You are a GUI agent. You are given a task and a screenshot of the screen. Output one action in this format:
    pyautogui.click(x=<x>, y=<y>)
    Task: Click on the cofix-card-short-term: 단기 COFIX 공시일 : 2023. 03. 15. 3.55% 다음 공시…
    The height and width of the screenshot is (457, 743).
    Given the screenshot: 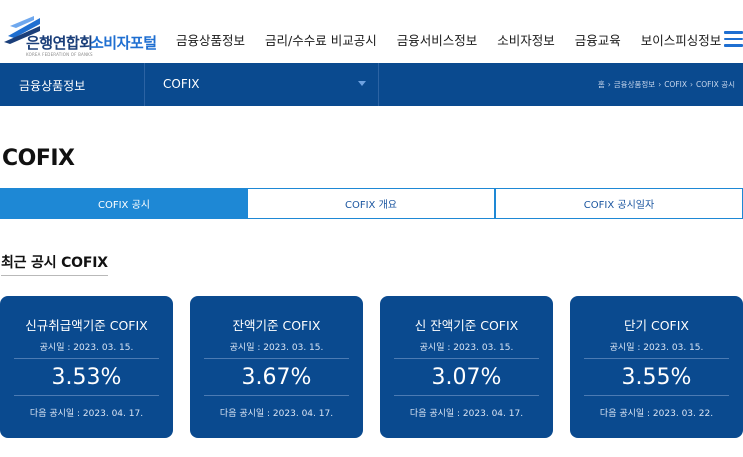 What is the action you would take?
    pyautogui.click(x=656, y=367)
    